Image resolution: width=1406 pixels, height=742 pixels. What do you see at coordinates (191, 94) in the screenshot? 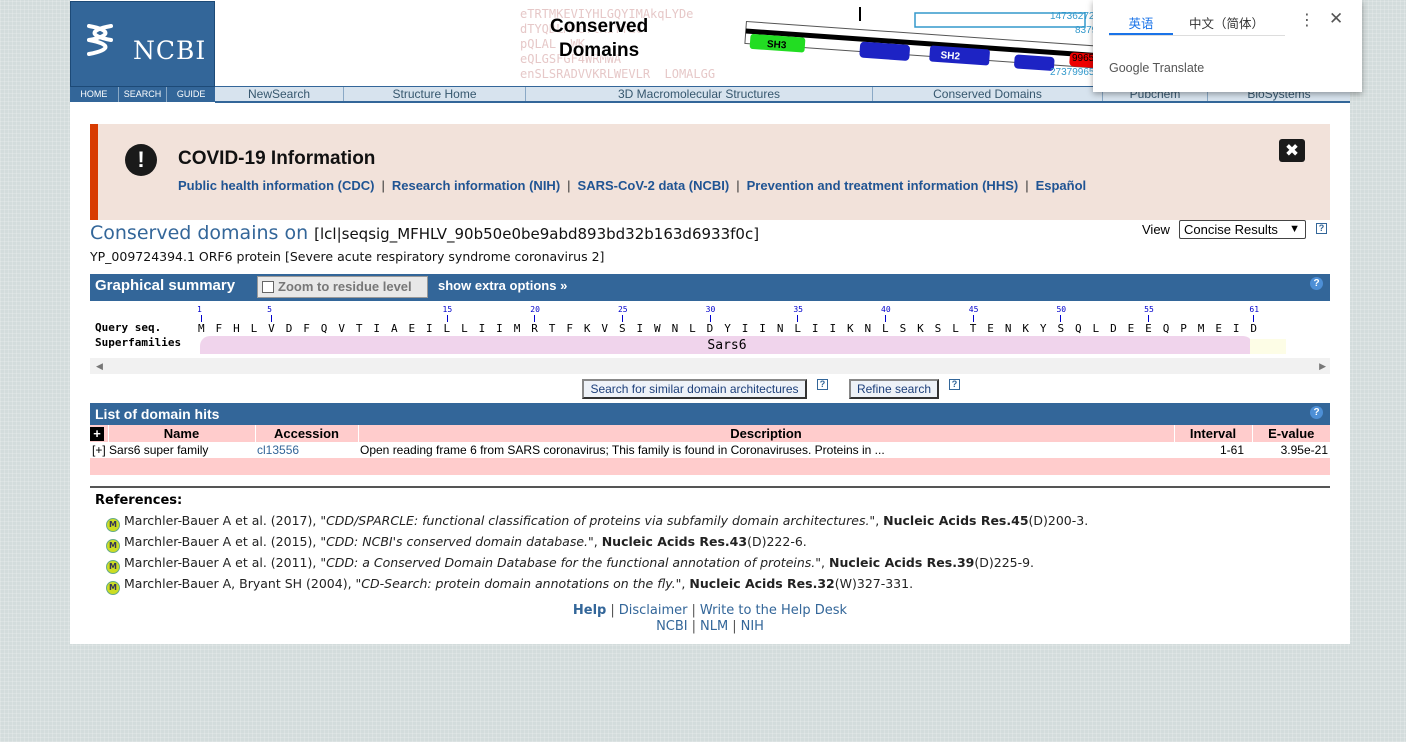
I see `guide-link: GUIDE` at bounding box center [191, 94].